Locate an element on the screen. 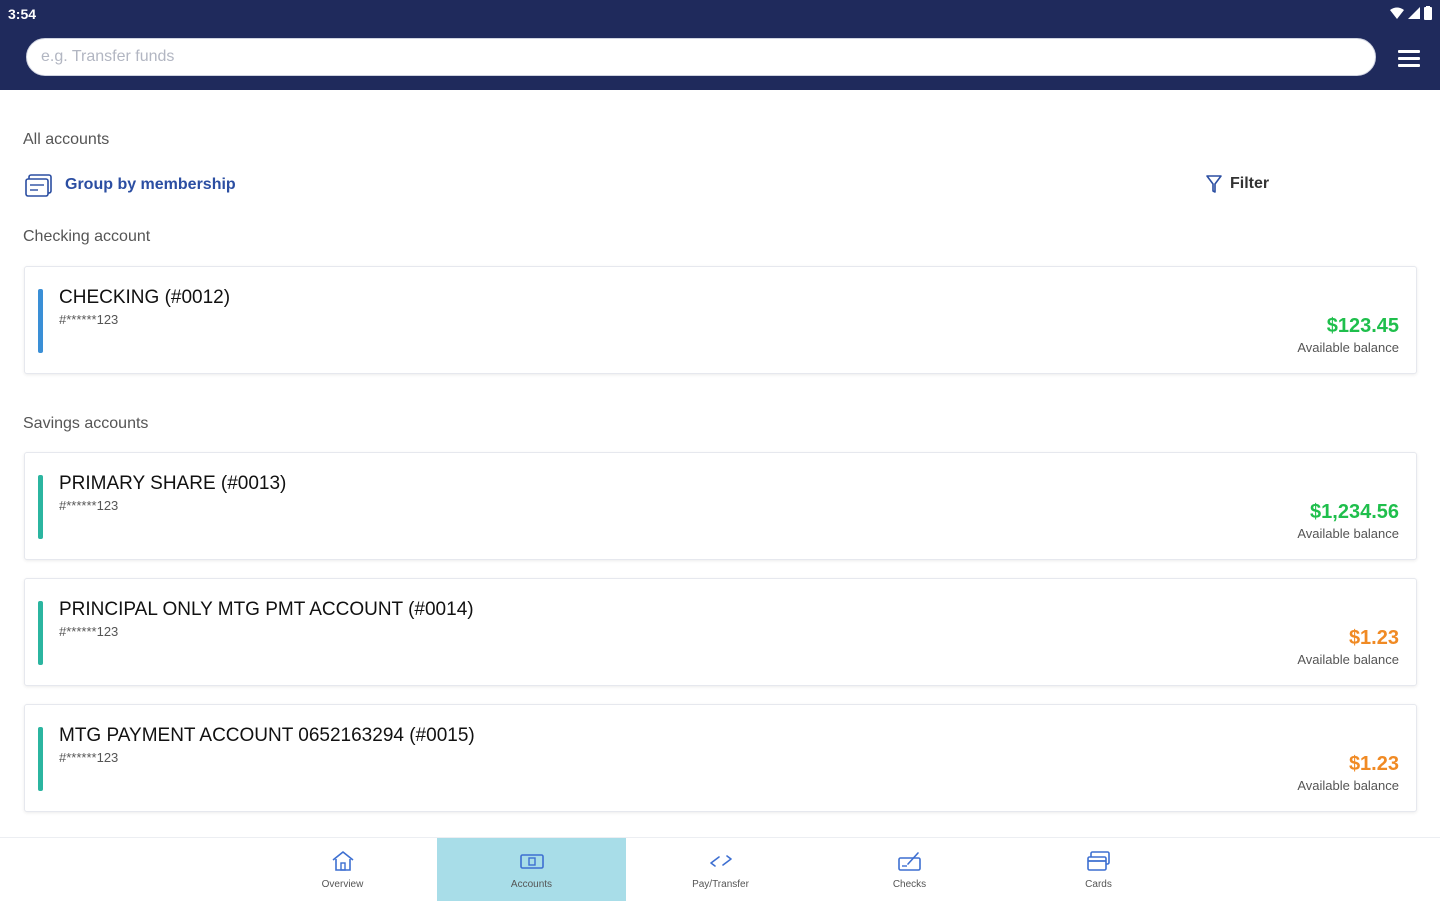 This screenshot has width=1440, height=901. search-input is located at coordinates (701, 57).